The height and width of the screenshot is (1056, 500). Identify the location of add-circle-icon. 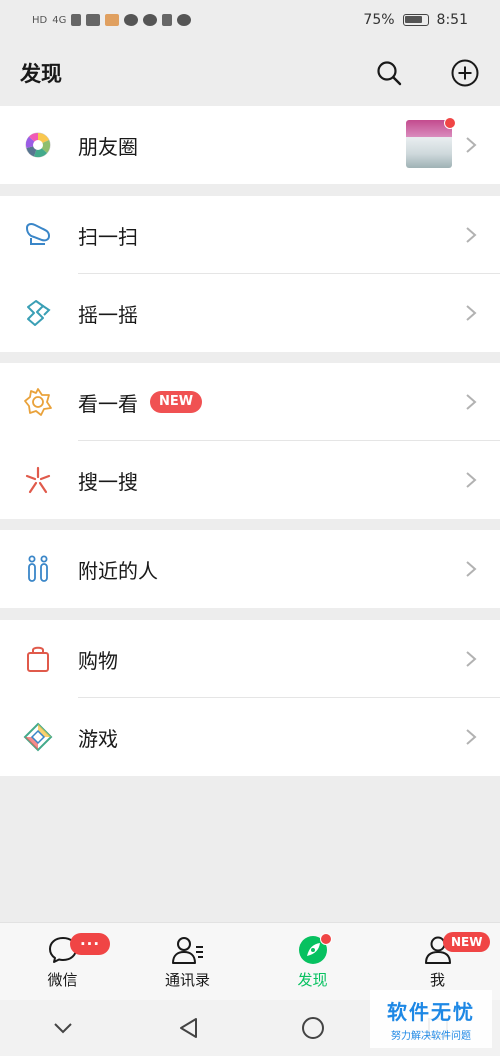
(465, 73).